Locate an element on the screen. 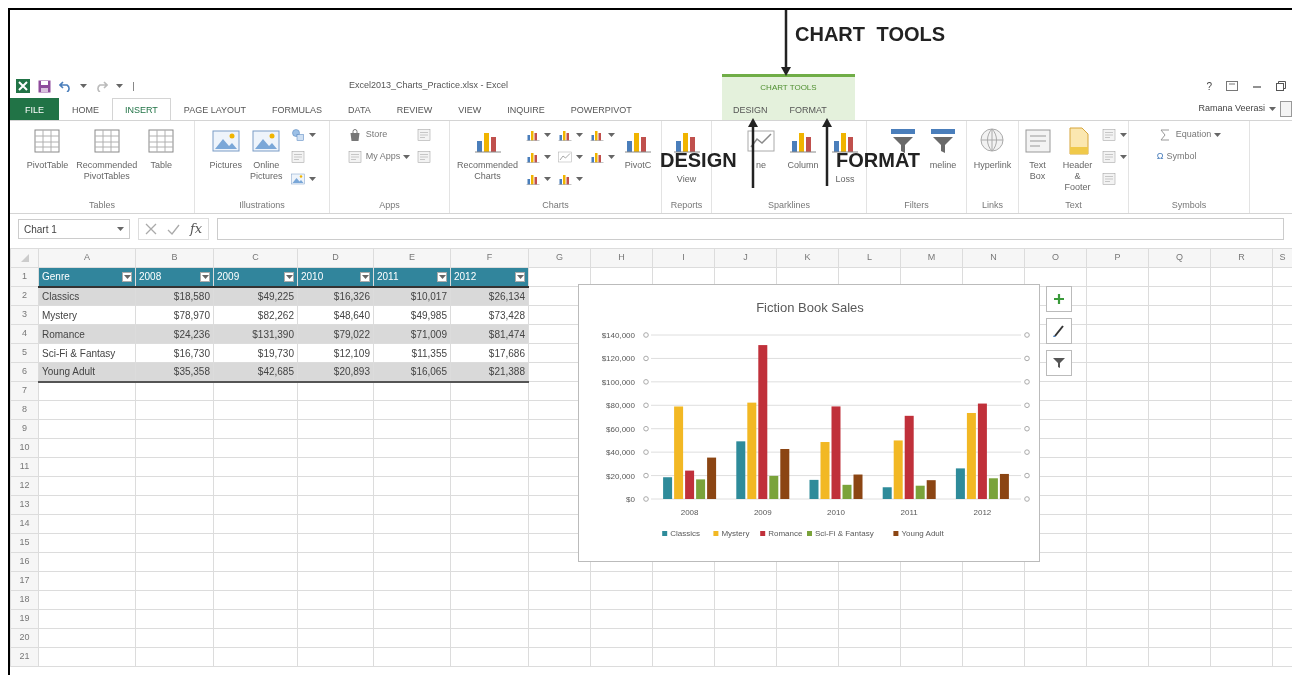 The height and width of the screenshot is (675, 1292). ribbon-button: Header & Footer is located at coordinates (1077, 161).